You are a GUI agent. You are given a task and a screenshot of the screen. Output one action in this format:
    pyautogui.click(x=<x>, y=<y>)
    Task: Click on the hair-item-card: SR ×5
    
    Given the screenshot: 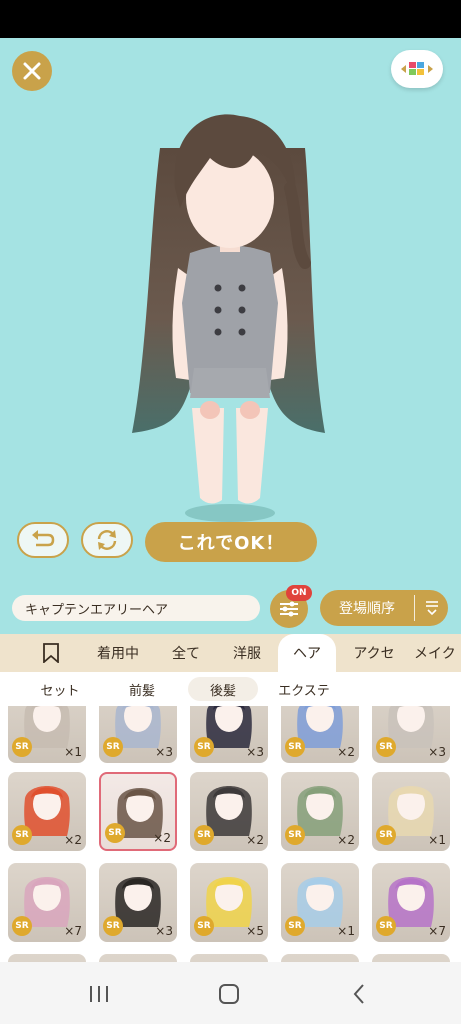 What is the action you would take?
    pyautogui.click(x=229, y=902)
    